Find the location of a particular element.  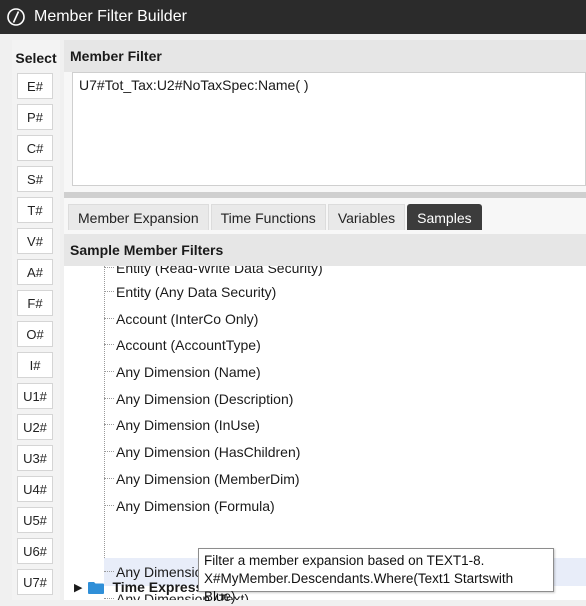

select-scenario-s-button: S# is located at coordinates (35, 179).